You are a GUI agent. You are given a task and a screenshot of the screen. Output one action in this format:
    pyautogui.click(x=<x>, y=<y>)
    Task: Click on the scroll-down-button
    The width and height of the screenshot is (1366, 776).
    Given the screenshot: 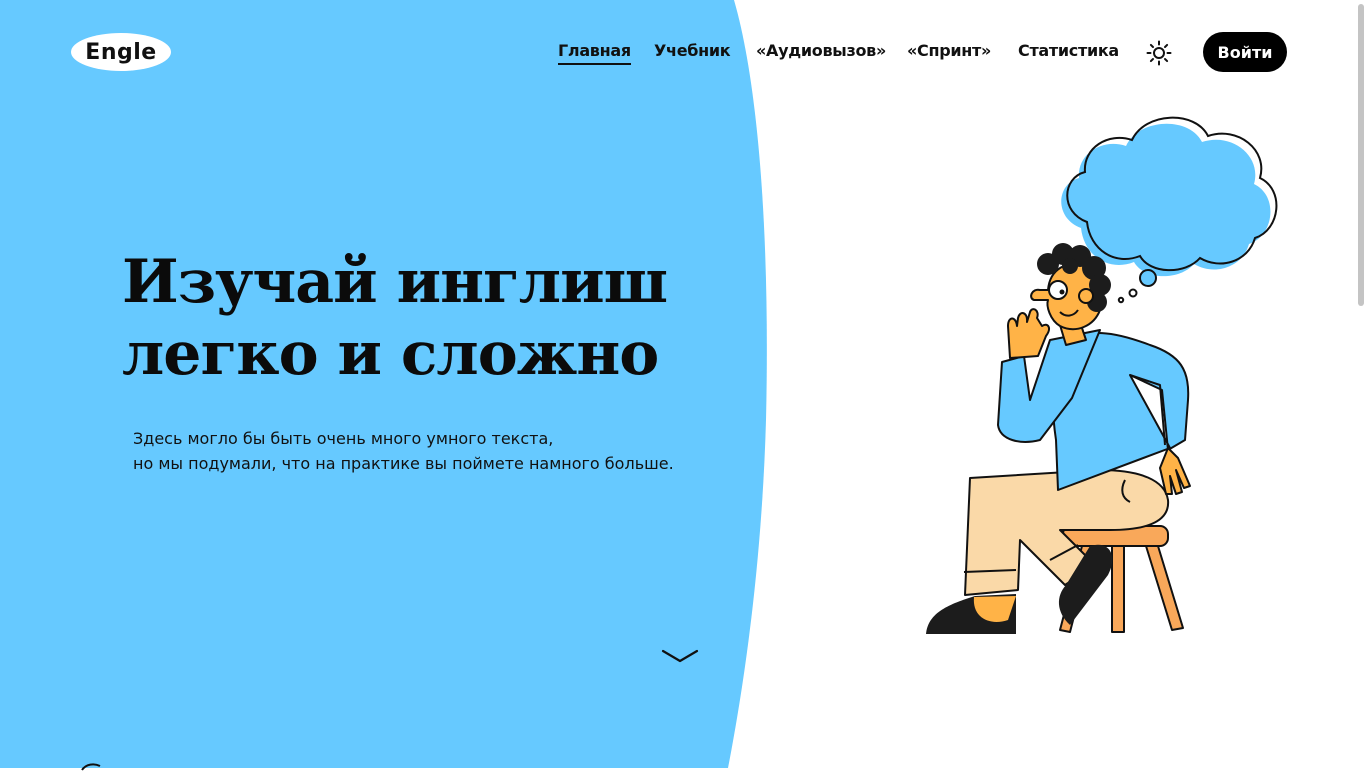 What is the action you would take?
    pyautogui.click(x=680, y=656)
    